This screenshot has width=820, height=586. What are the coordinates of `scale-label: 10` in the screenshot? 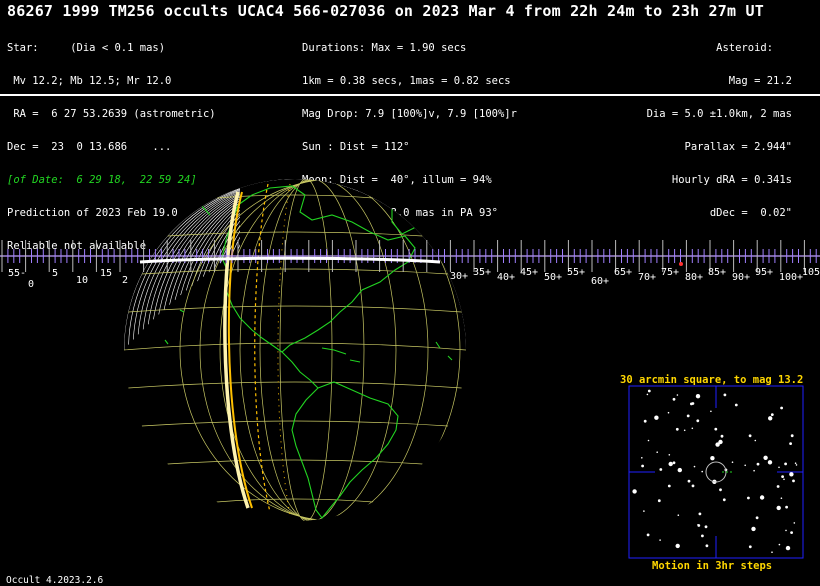 It's located at (82, 280).